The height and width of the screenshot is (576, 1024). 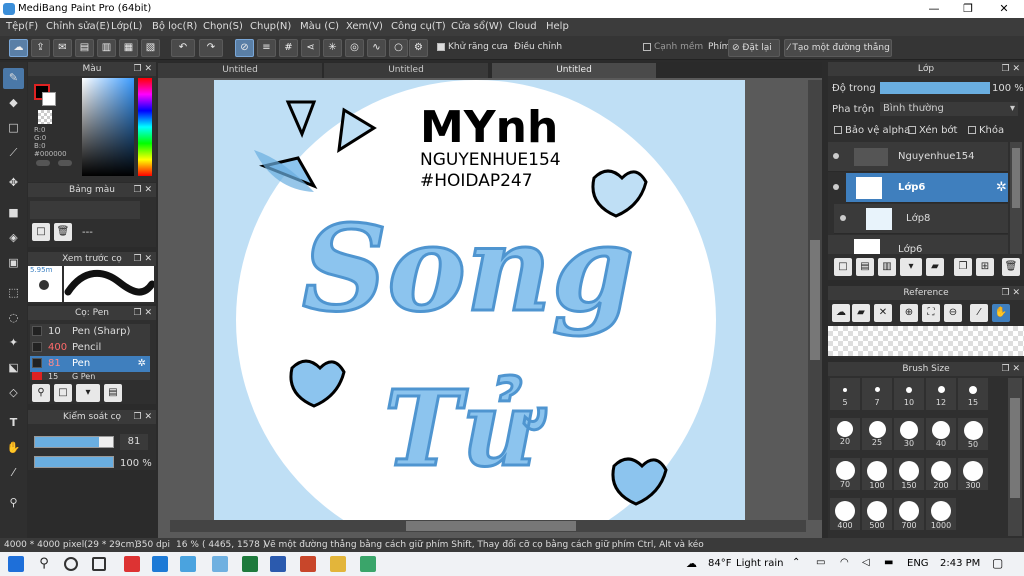 What do you see at coordinates (62, 48) in the screenshot?
I see `comment-icon: ✉` at bounding box center [62, 48].